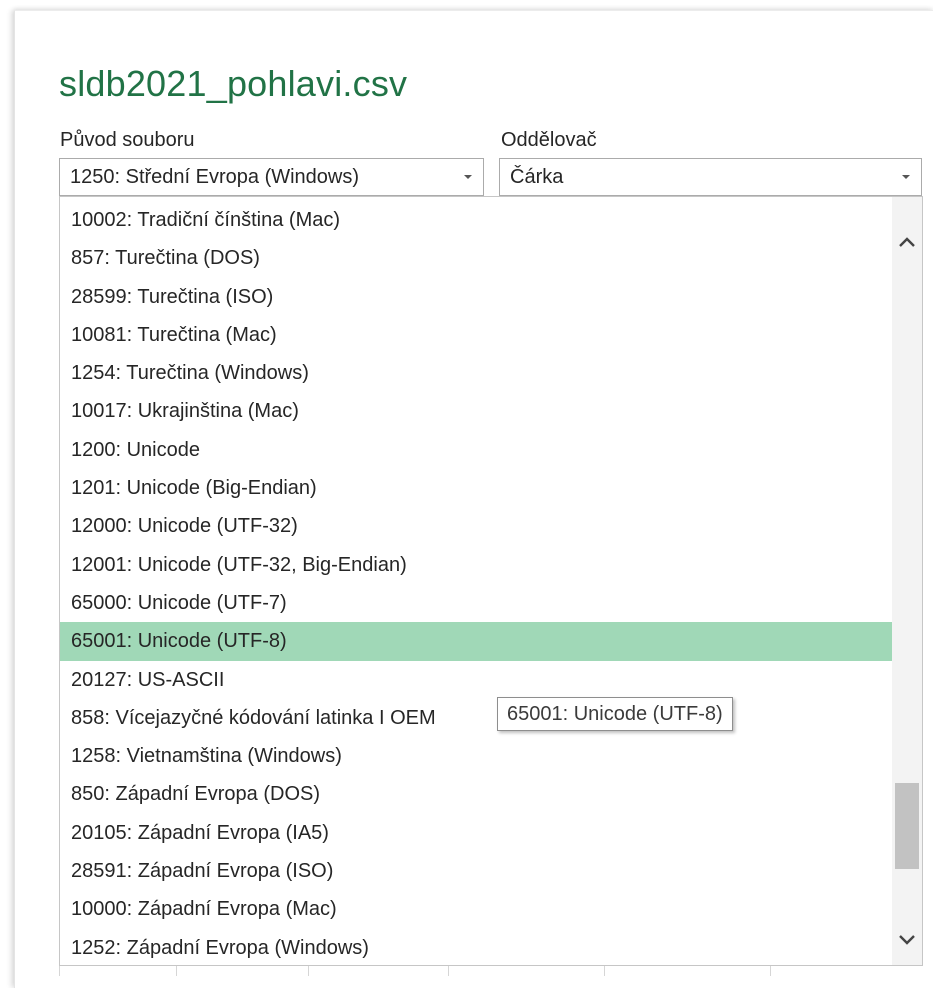  Describe the element at coordinates (476, 450) in the screenshot. I see `encoding-option: 1200: Unicode` at that location.